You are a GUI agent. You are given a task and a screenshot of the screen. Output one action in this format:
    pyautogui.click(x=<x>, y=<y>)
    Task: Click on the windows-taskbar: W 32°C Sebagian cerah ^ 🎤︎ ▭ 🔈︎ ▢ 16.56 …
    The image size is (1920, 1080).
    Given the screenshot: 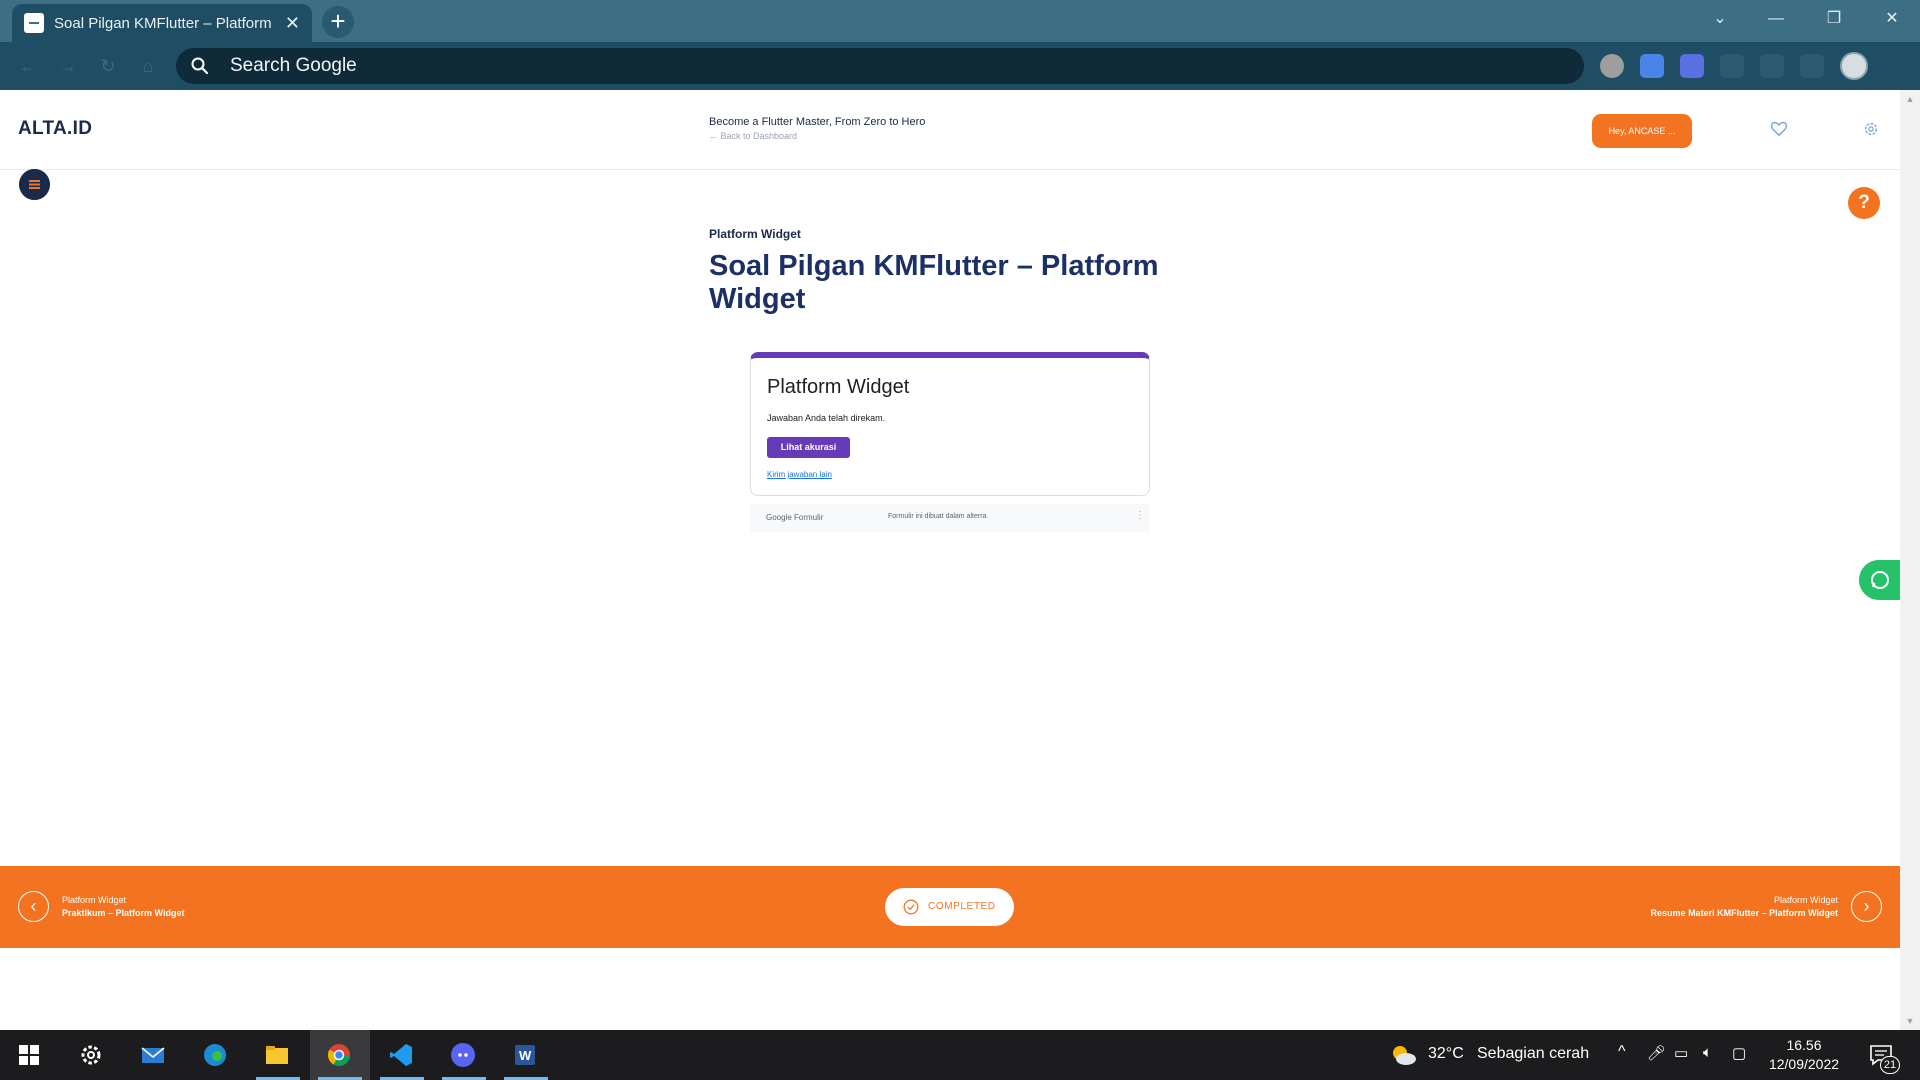 What is the action you would take?
    pyautogui.click(x=960, y=1055)
    